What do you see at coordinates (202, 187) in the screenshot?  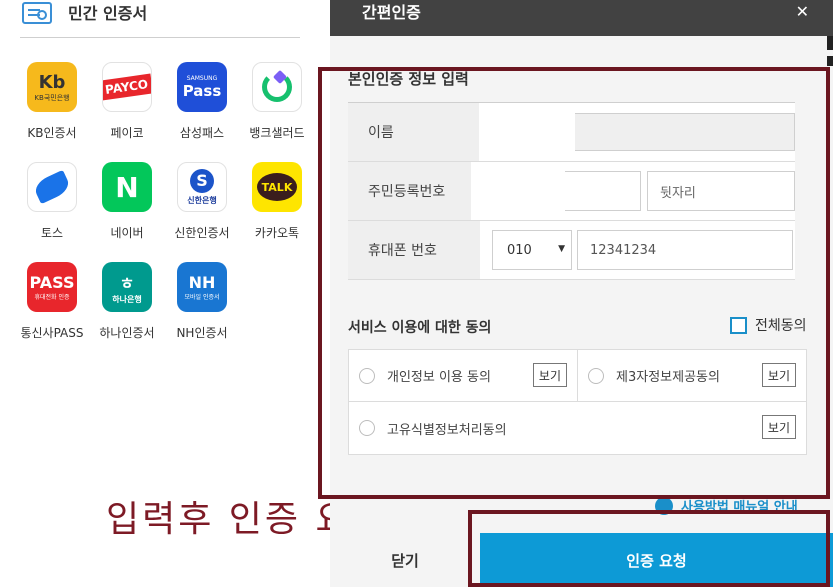 I see `shinhan-icon: S 신한은행` at bounding box center [202, 187].